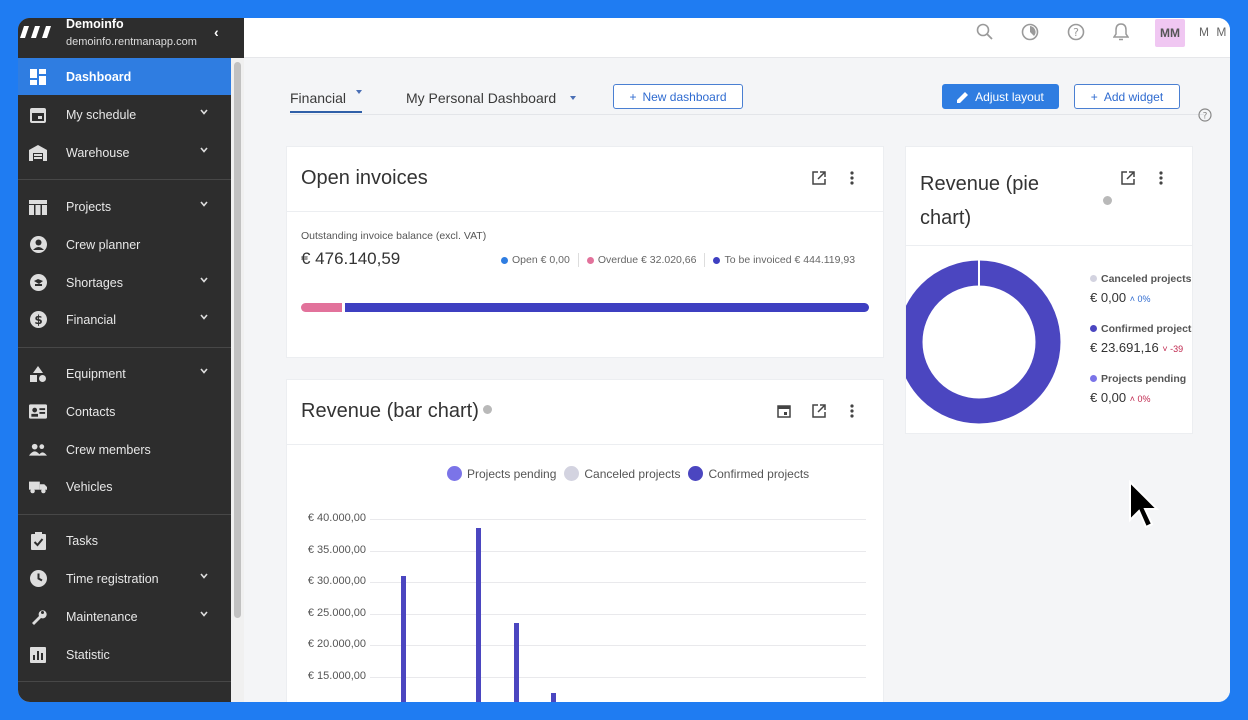  I want to click on tab-my-personal-dashboard: My Personal Dashboard, so click(491, 98).